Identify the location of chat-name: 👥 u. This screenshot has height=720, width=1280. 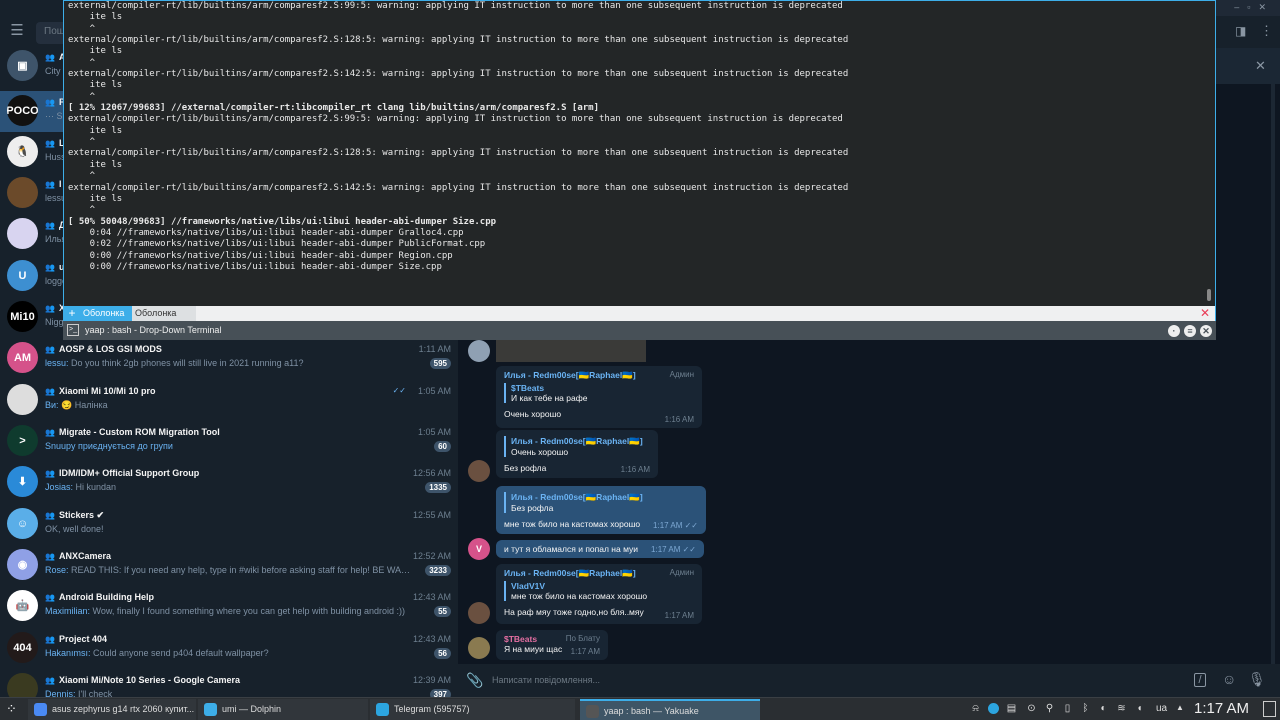
(54, 267).